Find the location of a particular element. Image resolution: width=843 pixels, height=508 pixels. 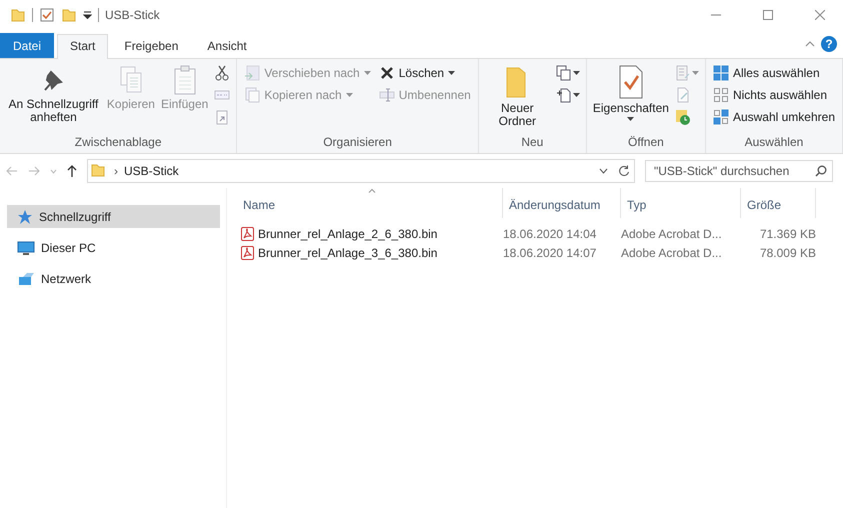

column-header: Name is located at coordinates (372, 203).